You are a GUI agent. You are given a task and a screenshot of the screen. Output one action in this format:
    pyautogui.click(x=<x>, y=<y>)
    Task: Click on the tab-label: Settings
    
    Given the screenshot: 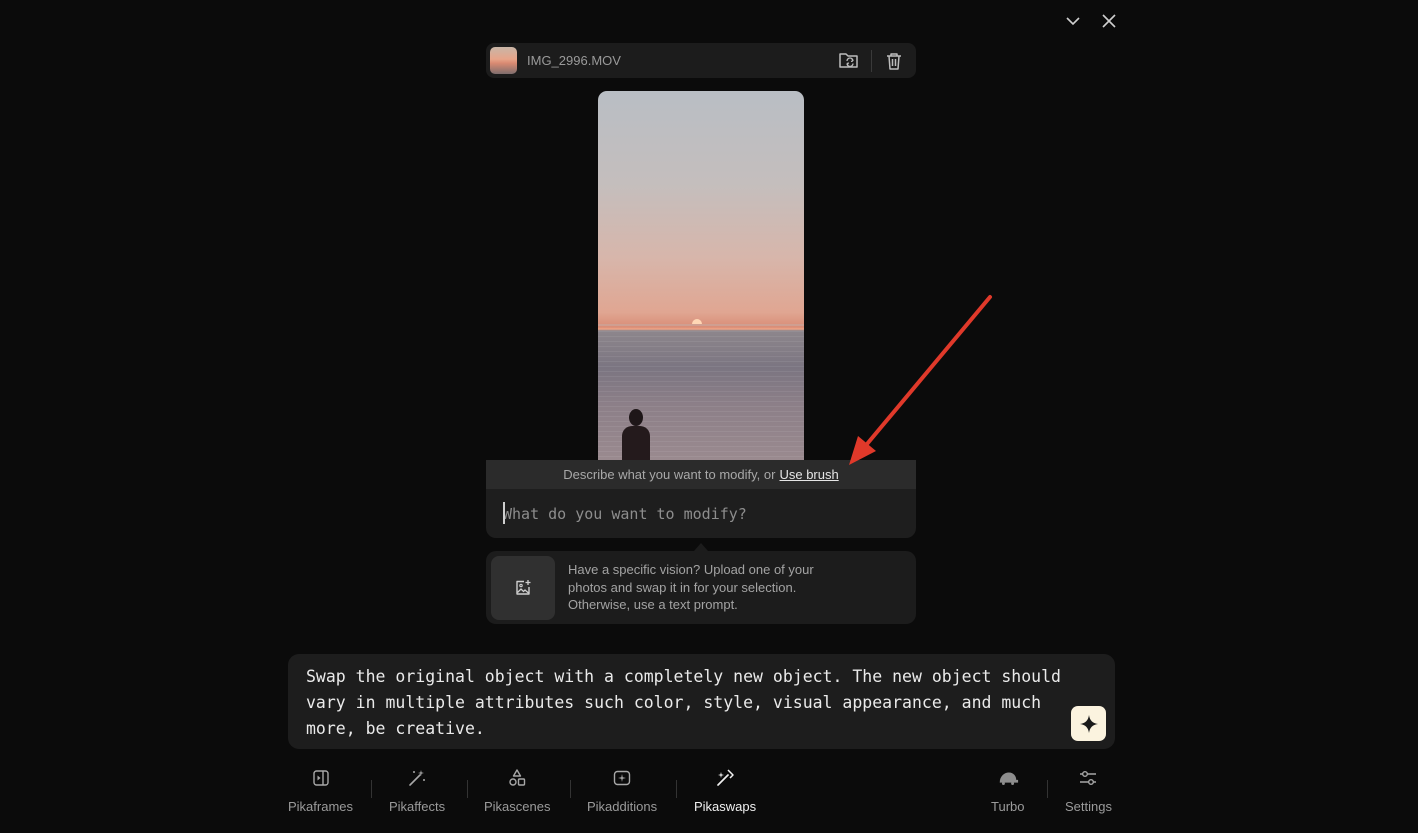 What is the action you would take?
    pyautogui.click(x=1088, y=806)
    